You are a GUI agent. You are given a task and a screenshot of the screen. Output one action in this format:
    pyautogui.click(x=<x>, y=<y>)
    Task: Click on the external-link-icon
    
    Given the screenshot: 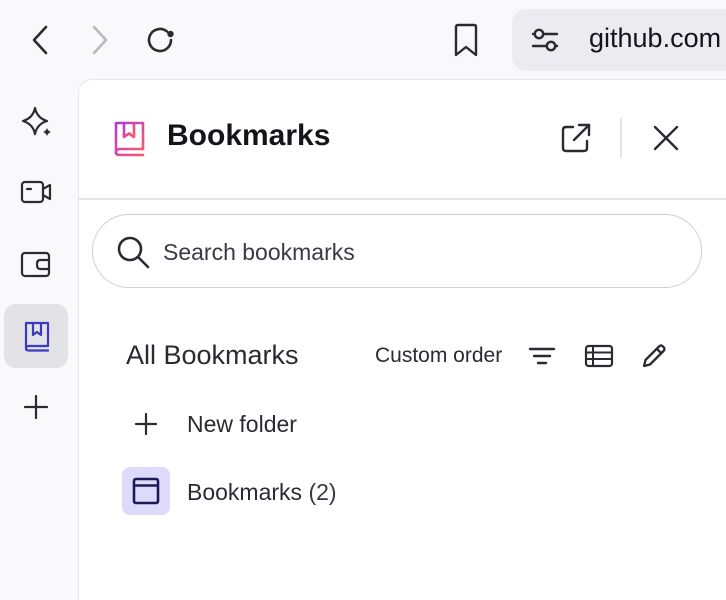 What is the action you would take?
    pyautogui.click(x=576, y=138)
    